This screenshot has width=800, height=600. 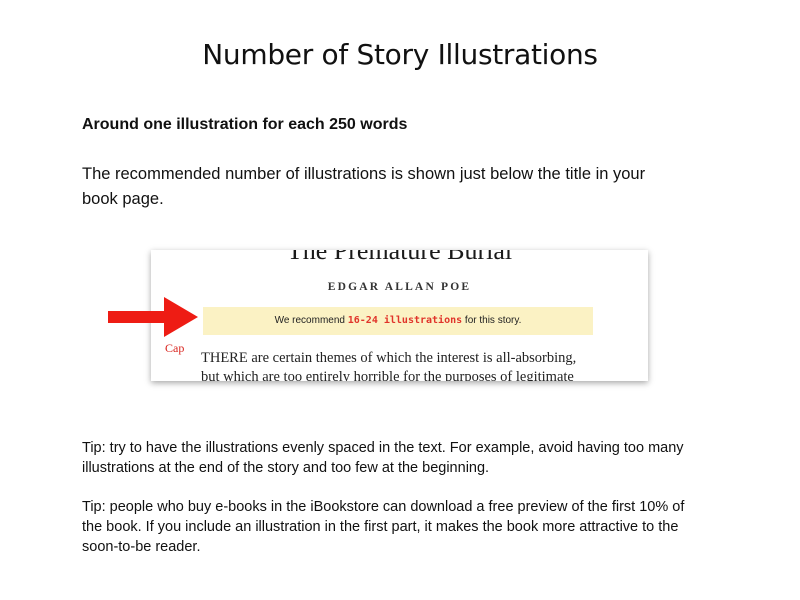 What do you see at coordinates (311, 320) in the screenshot?
I see `recommend-prefix: We recommend` at bounding box center [311, 320].